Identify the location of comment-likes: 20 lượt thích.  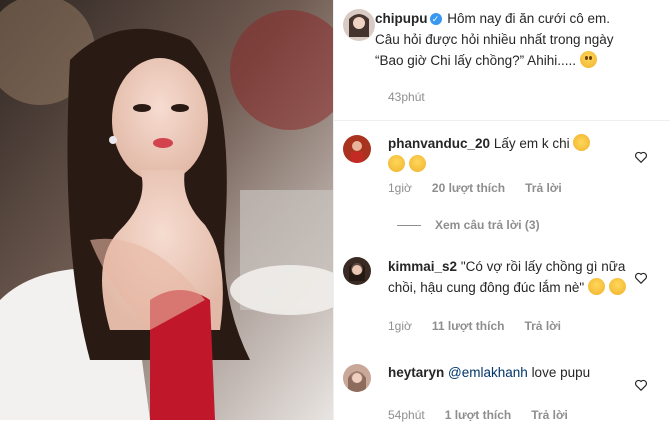
(468, 188).